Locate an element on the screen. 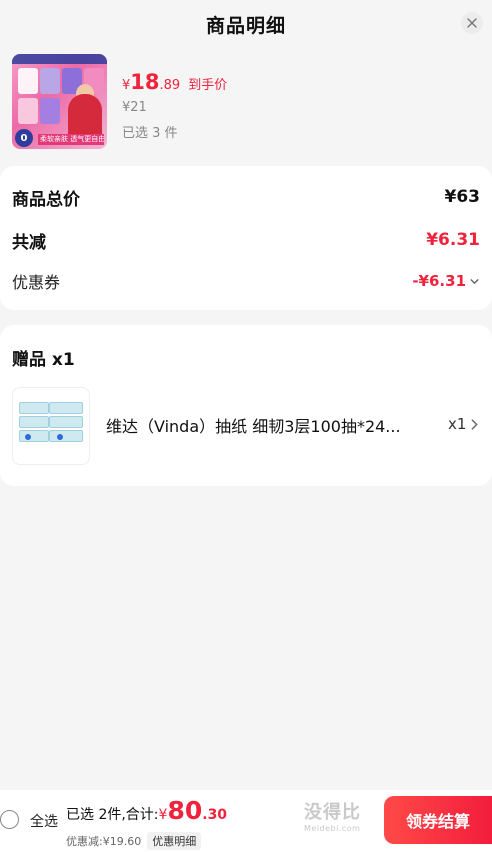 Image resolution: width=492 pixels, height=852 pixels. original-price: ¥21 is located at coordinates (134, 107).